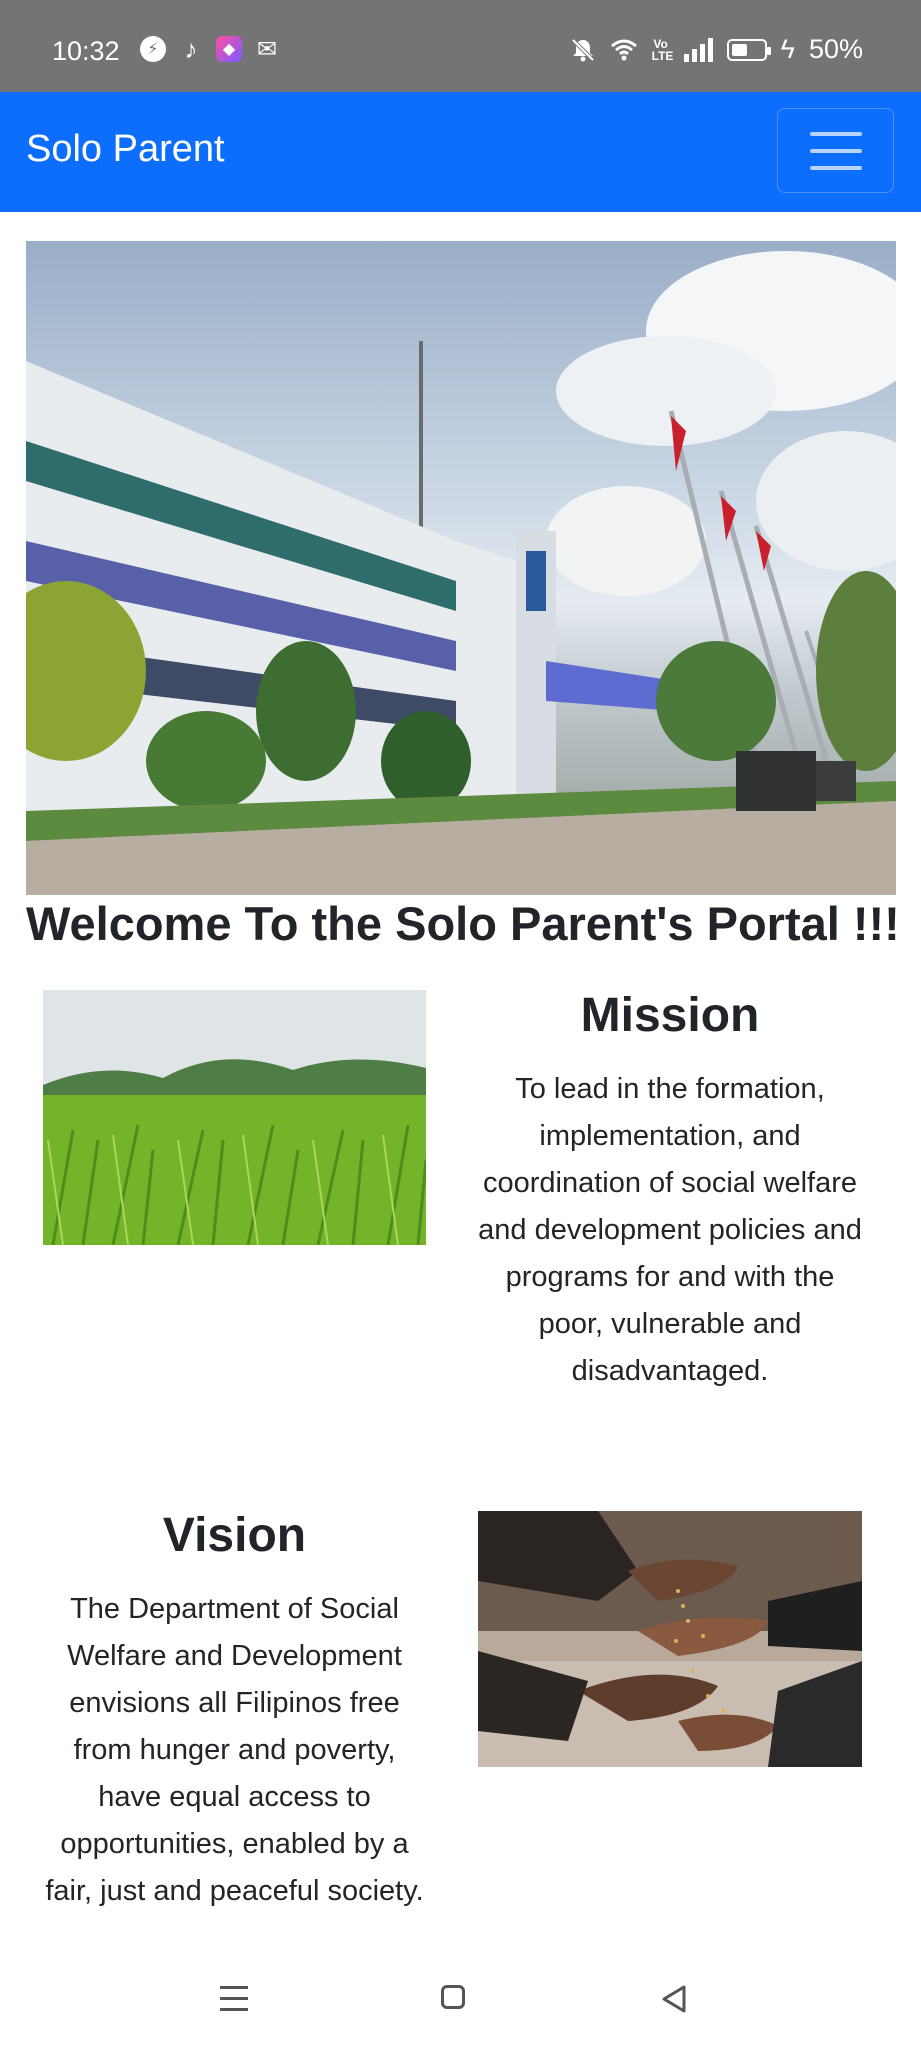  Describe the element at coordinates (210, 48) in the screenshot. I see `notification-icons: ⚡ ♪ ◆ ✉` at that location.